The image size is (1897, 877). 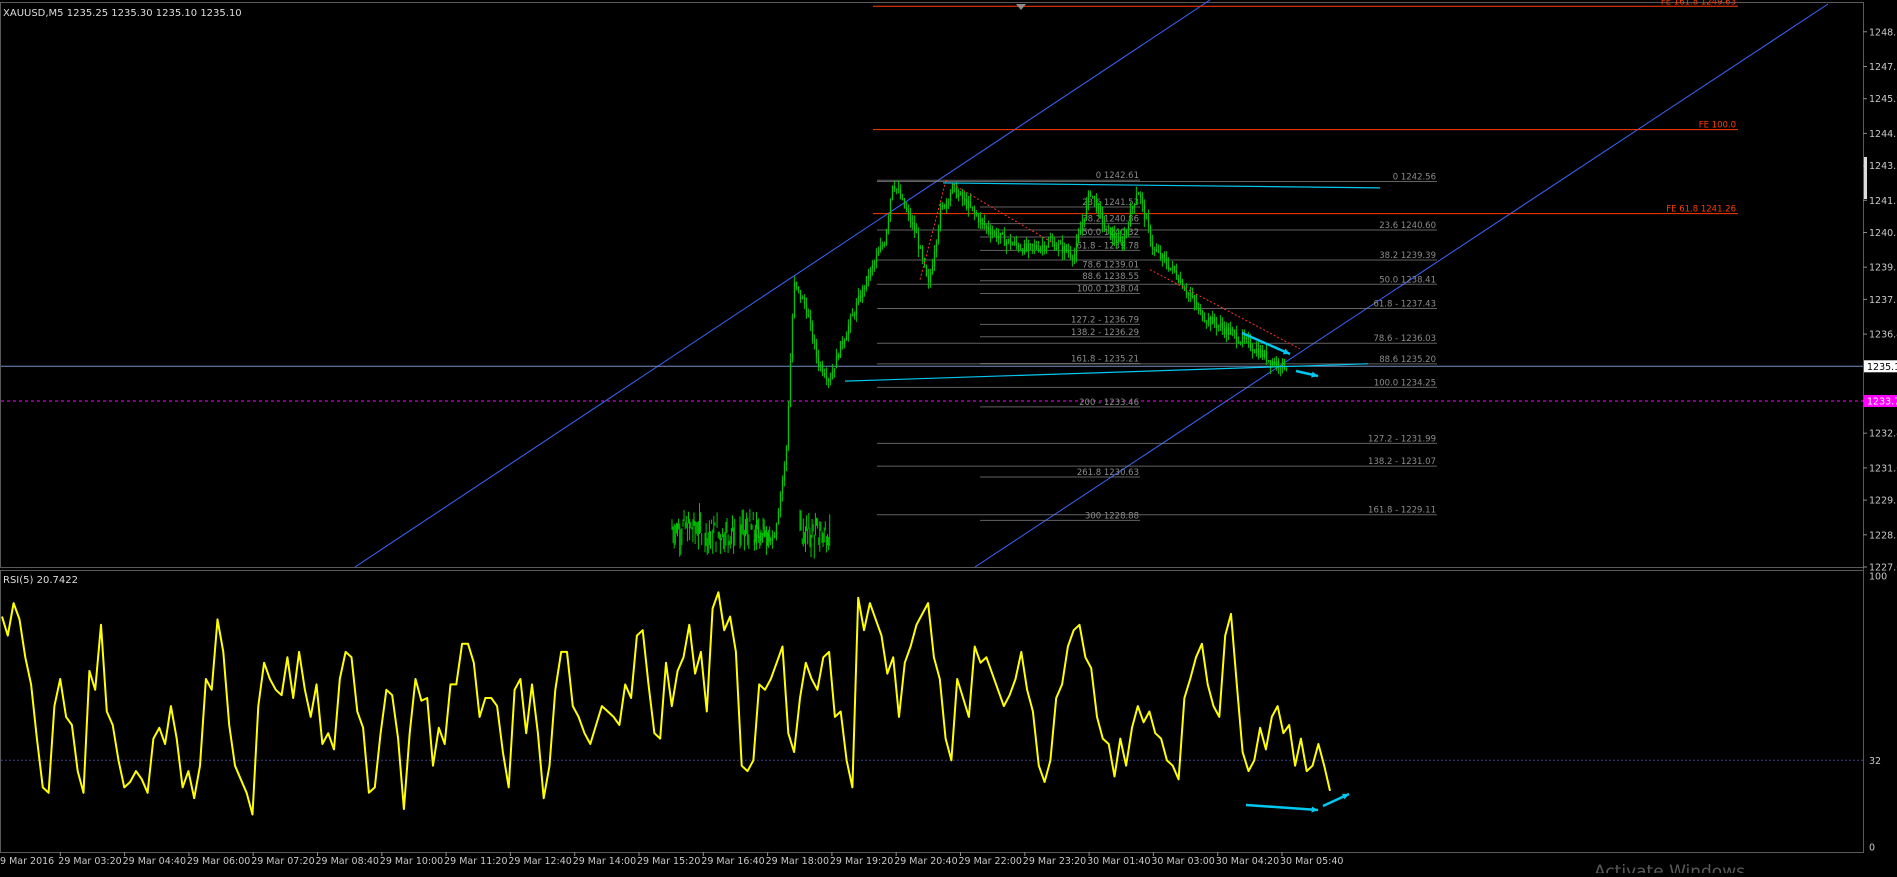 What do you see at coordinates (925, 861) in the screenshot?
I see `time-tick-label: 29 Mar 20:40` at bounding box center [925, 861].